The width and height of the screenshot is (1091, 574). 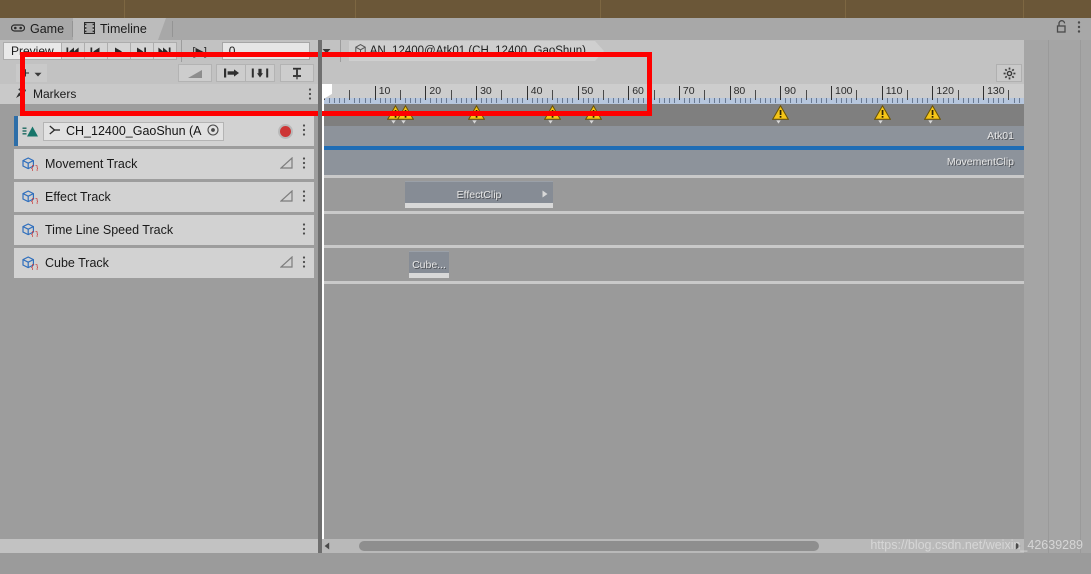 What do you see at coordinates (160, 546) in the screenshot?
I see `left-pane-footer` at bounding box center [160, 546].